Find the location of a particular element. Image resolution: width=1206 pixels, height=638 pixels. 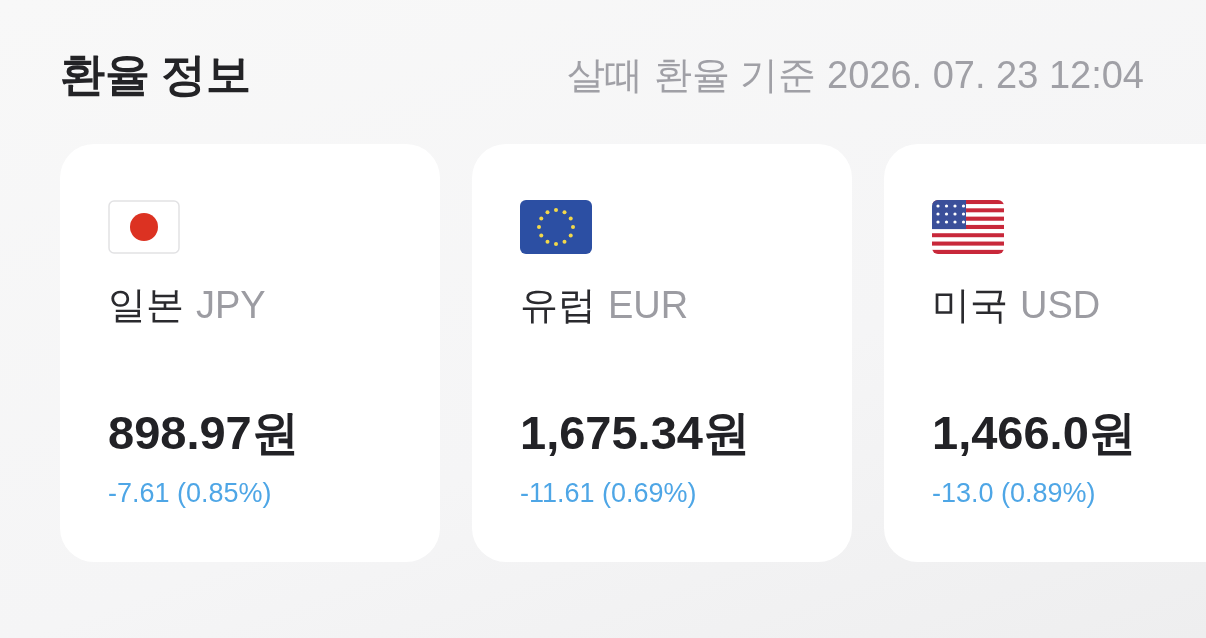

currency-code: JPY is located at coordinates (231, 305).